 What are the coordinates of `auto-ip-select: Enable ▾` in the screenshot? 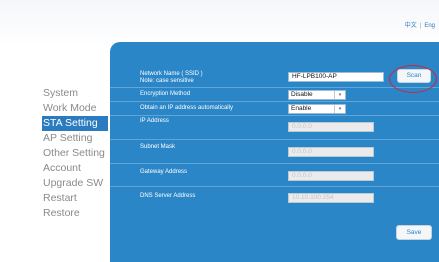 It's located at (317, 109).